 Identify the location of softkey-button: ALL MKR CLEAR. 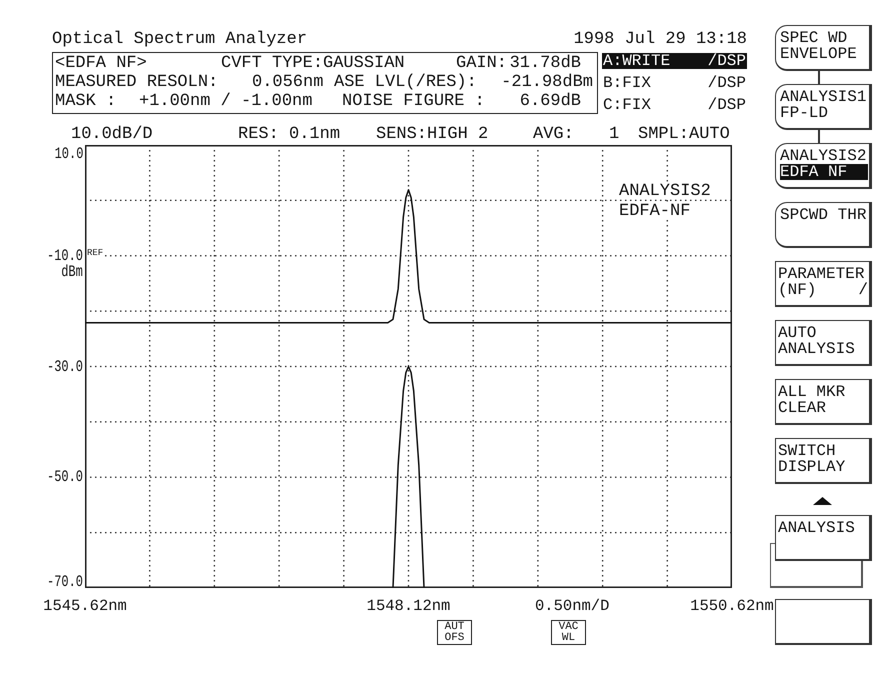
(823, 402).